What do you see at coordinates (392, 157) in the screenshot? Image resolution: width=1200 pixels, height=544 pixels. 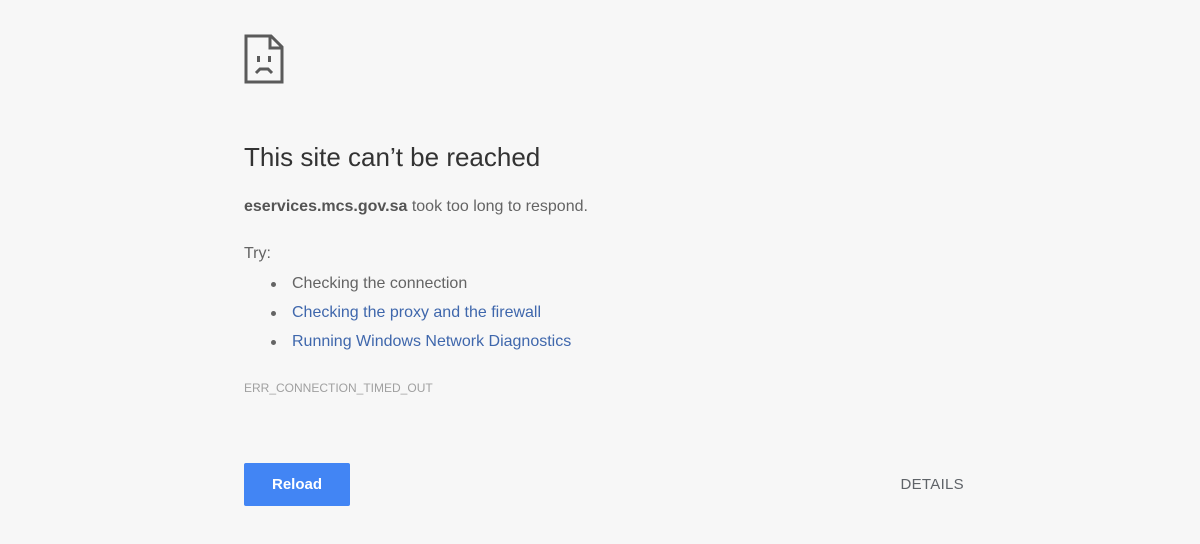 I see `page-title: This site can’t be reached` at bounding box center [392, 157].